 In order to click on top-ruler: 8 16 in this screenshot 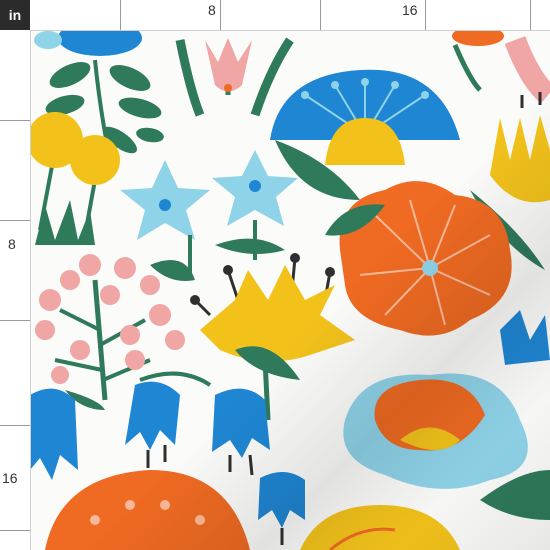, I will do `click(290, 15)`.